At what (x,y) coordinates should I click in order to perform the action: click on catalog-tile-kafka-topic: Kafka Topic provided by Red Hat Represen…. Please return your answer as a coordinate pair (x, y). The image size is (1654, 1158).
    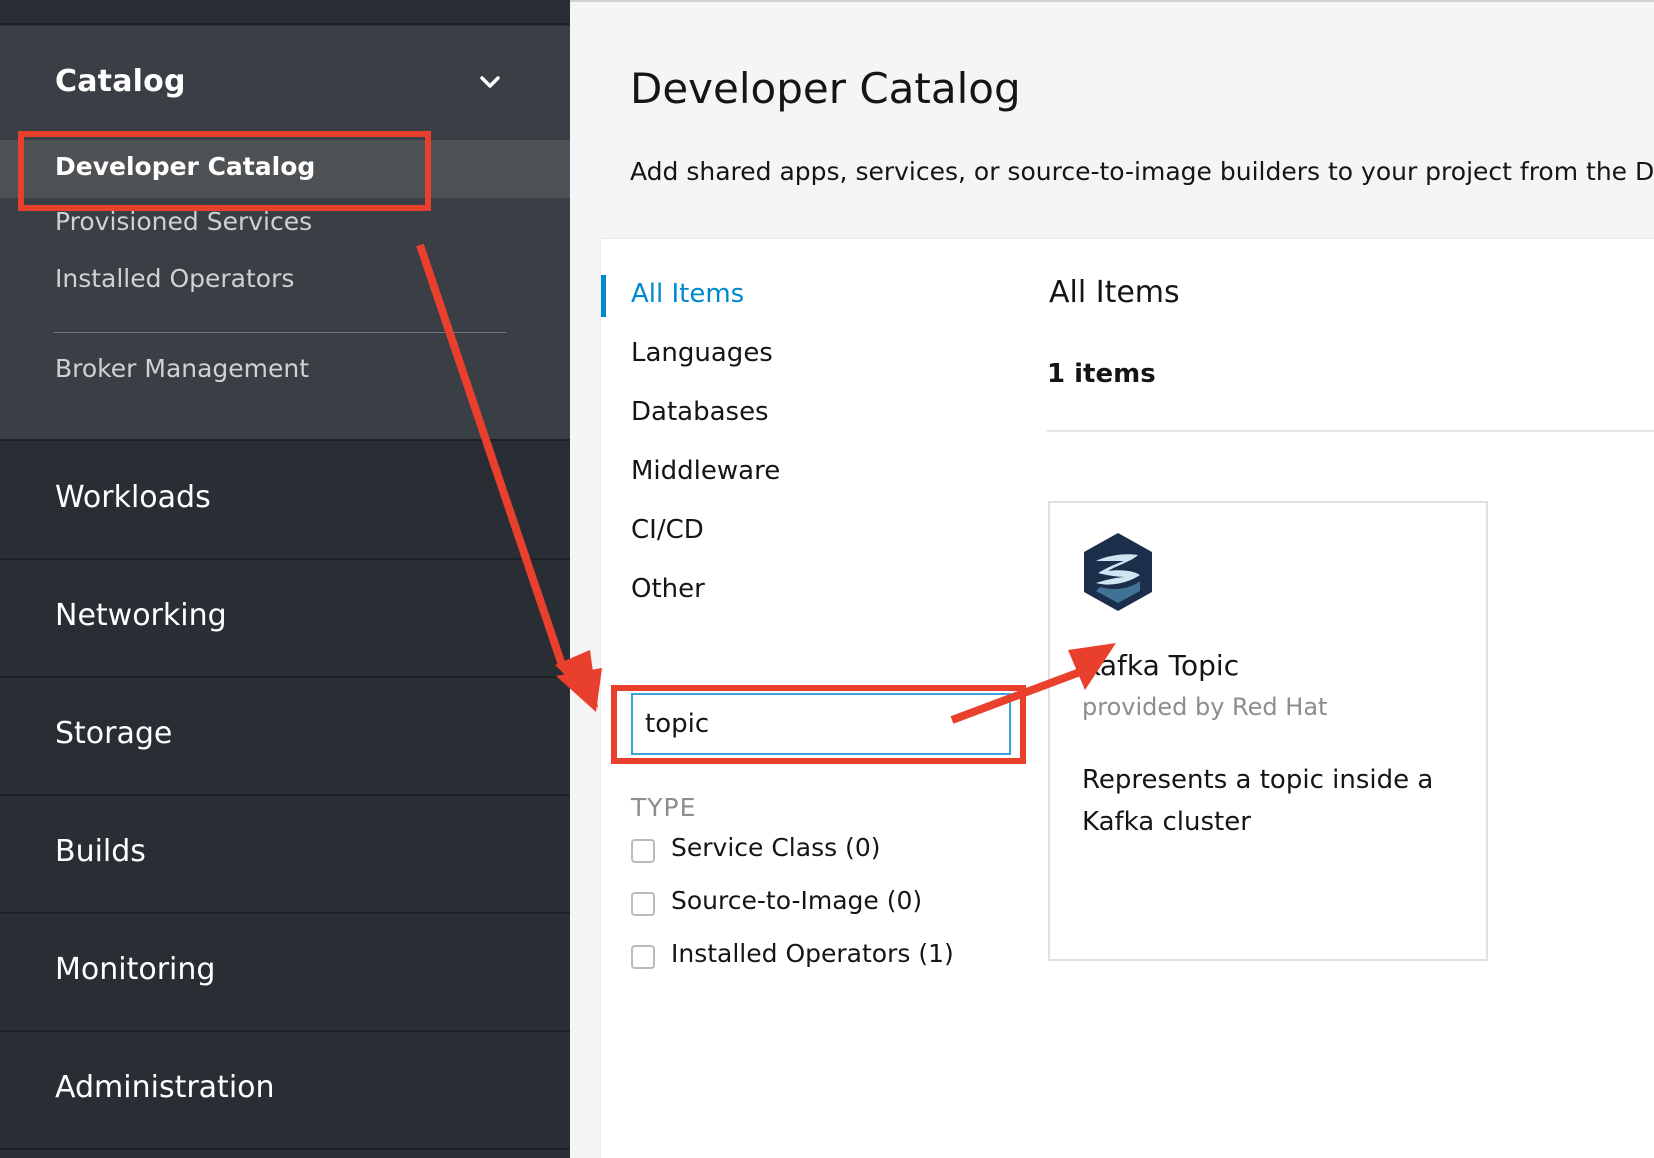
    Looking at the image, I should click on (1268, 731).